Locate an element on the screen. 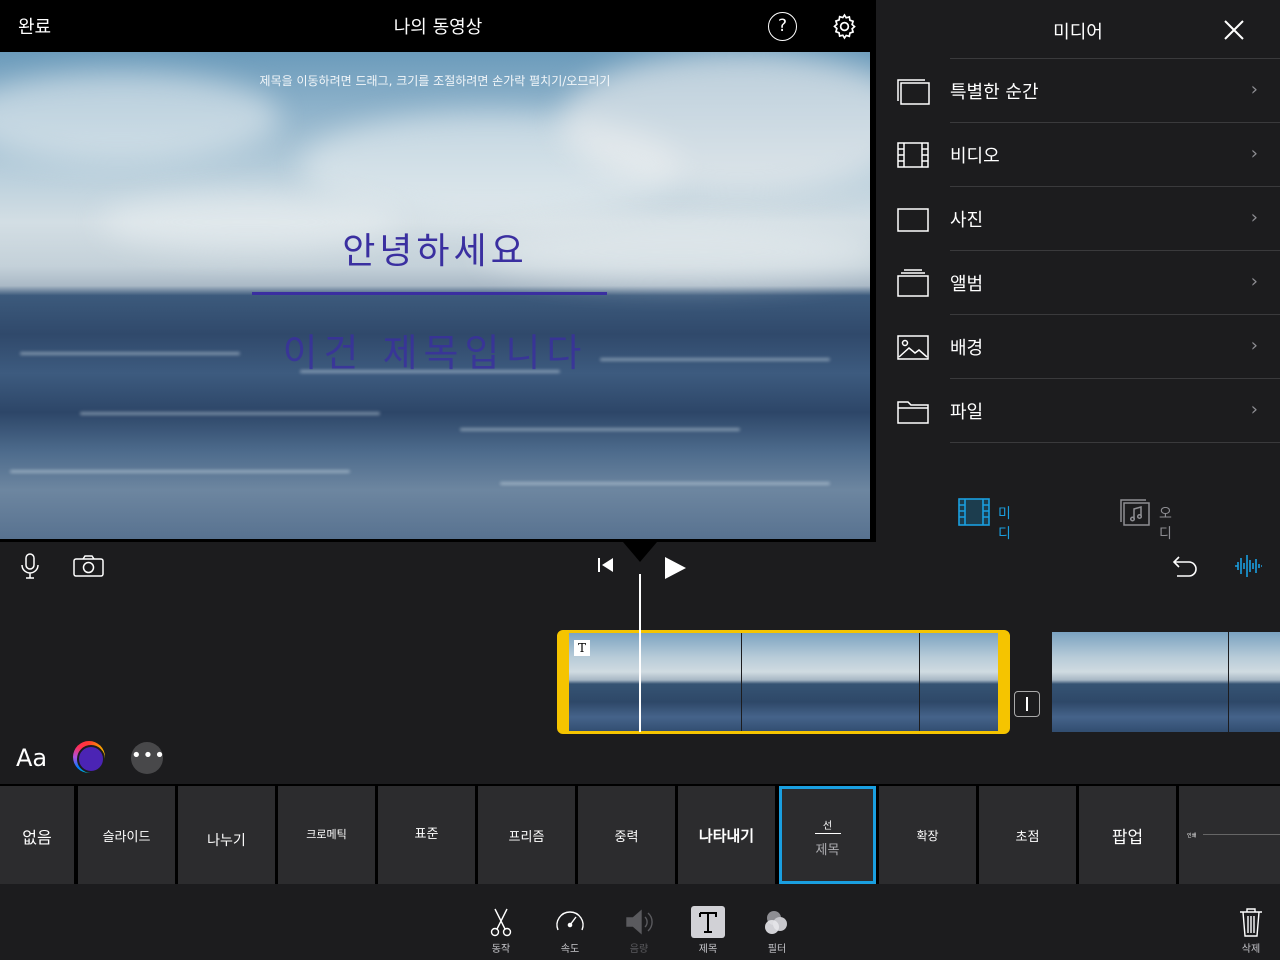 This screenshot has width=1280, height=960. gear-icon is located at coordinates (844, 26).